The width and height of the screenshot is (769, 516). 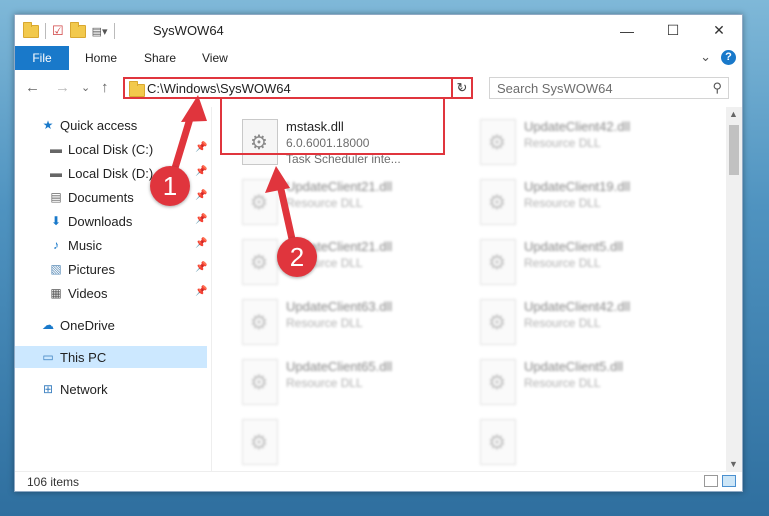 I want to click on arrow-2-head, so click(x=277, y=179).